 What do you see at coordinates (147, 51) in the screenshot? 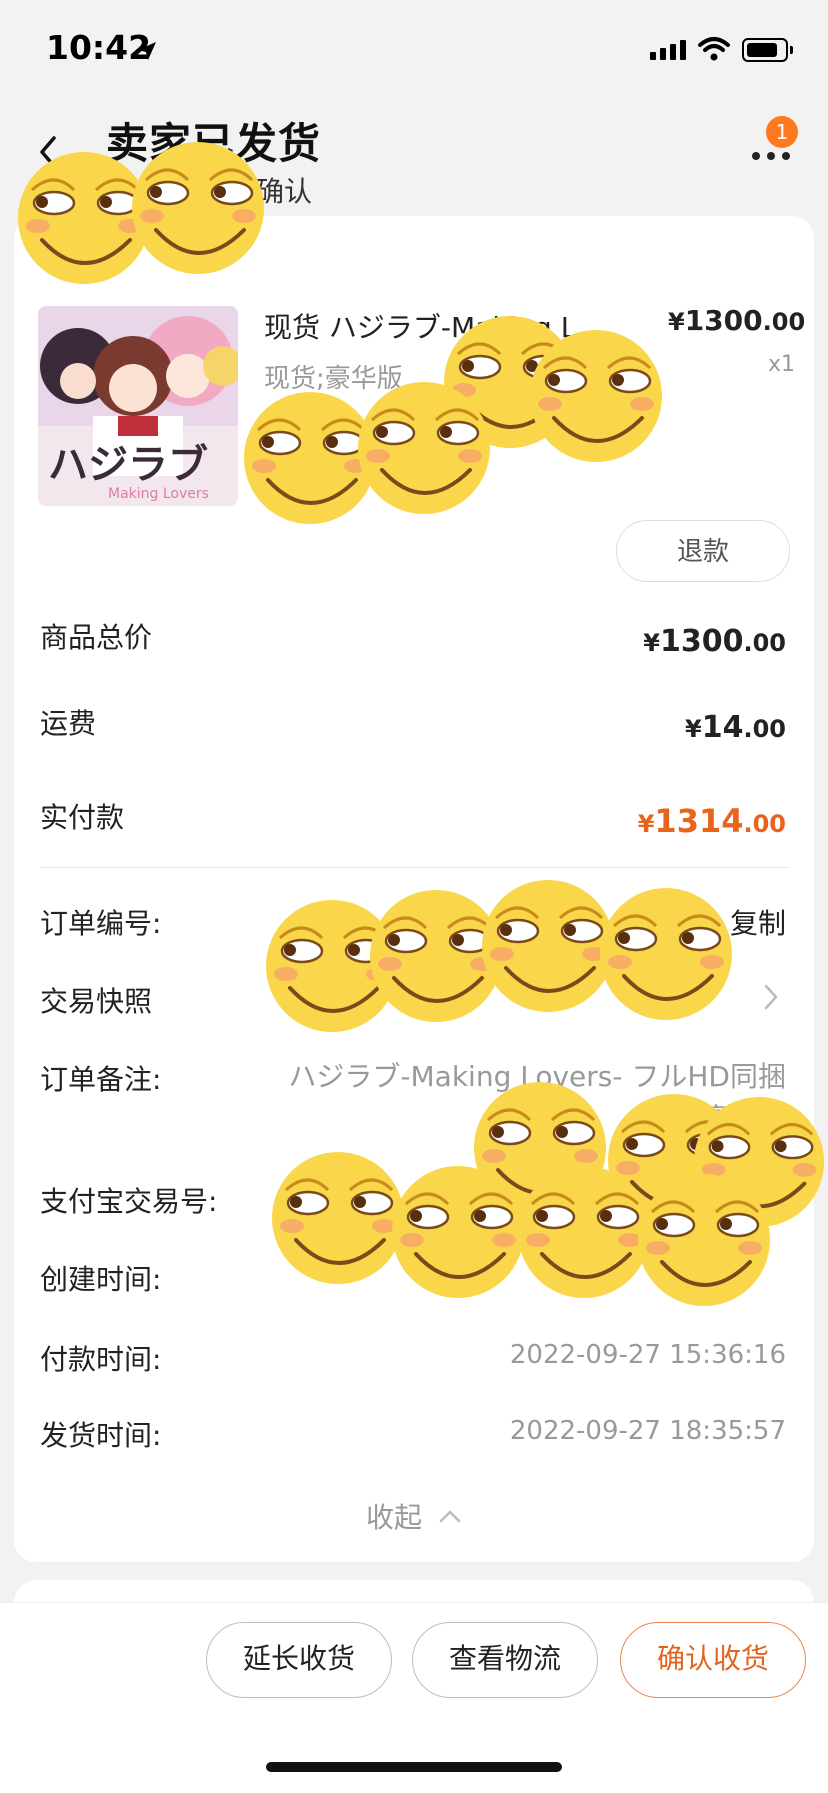
I see `location-arrow-icon` at bounding box center [147, 51].